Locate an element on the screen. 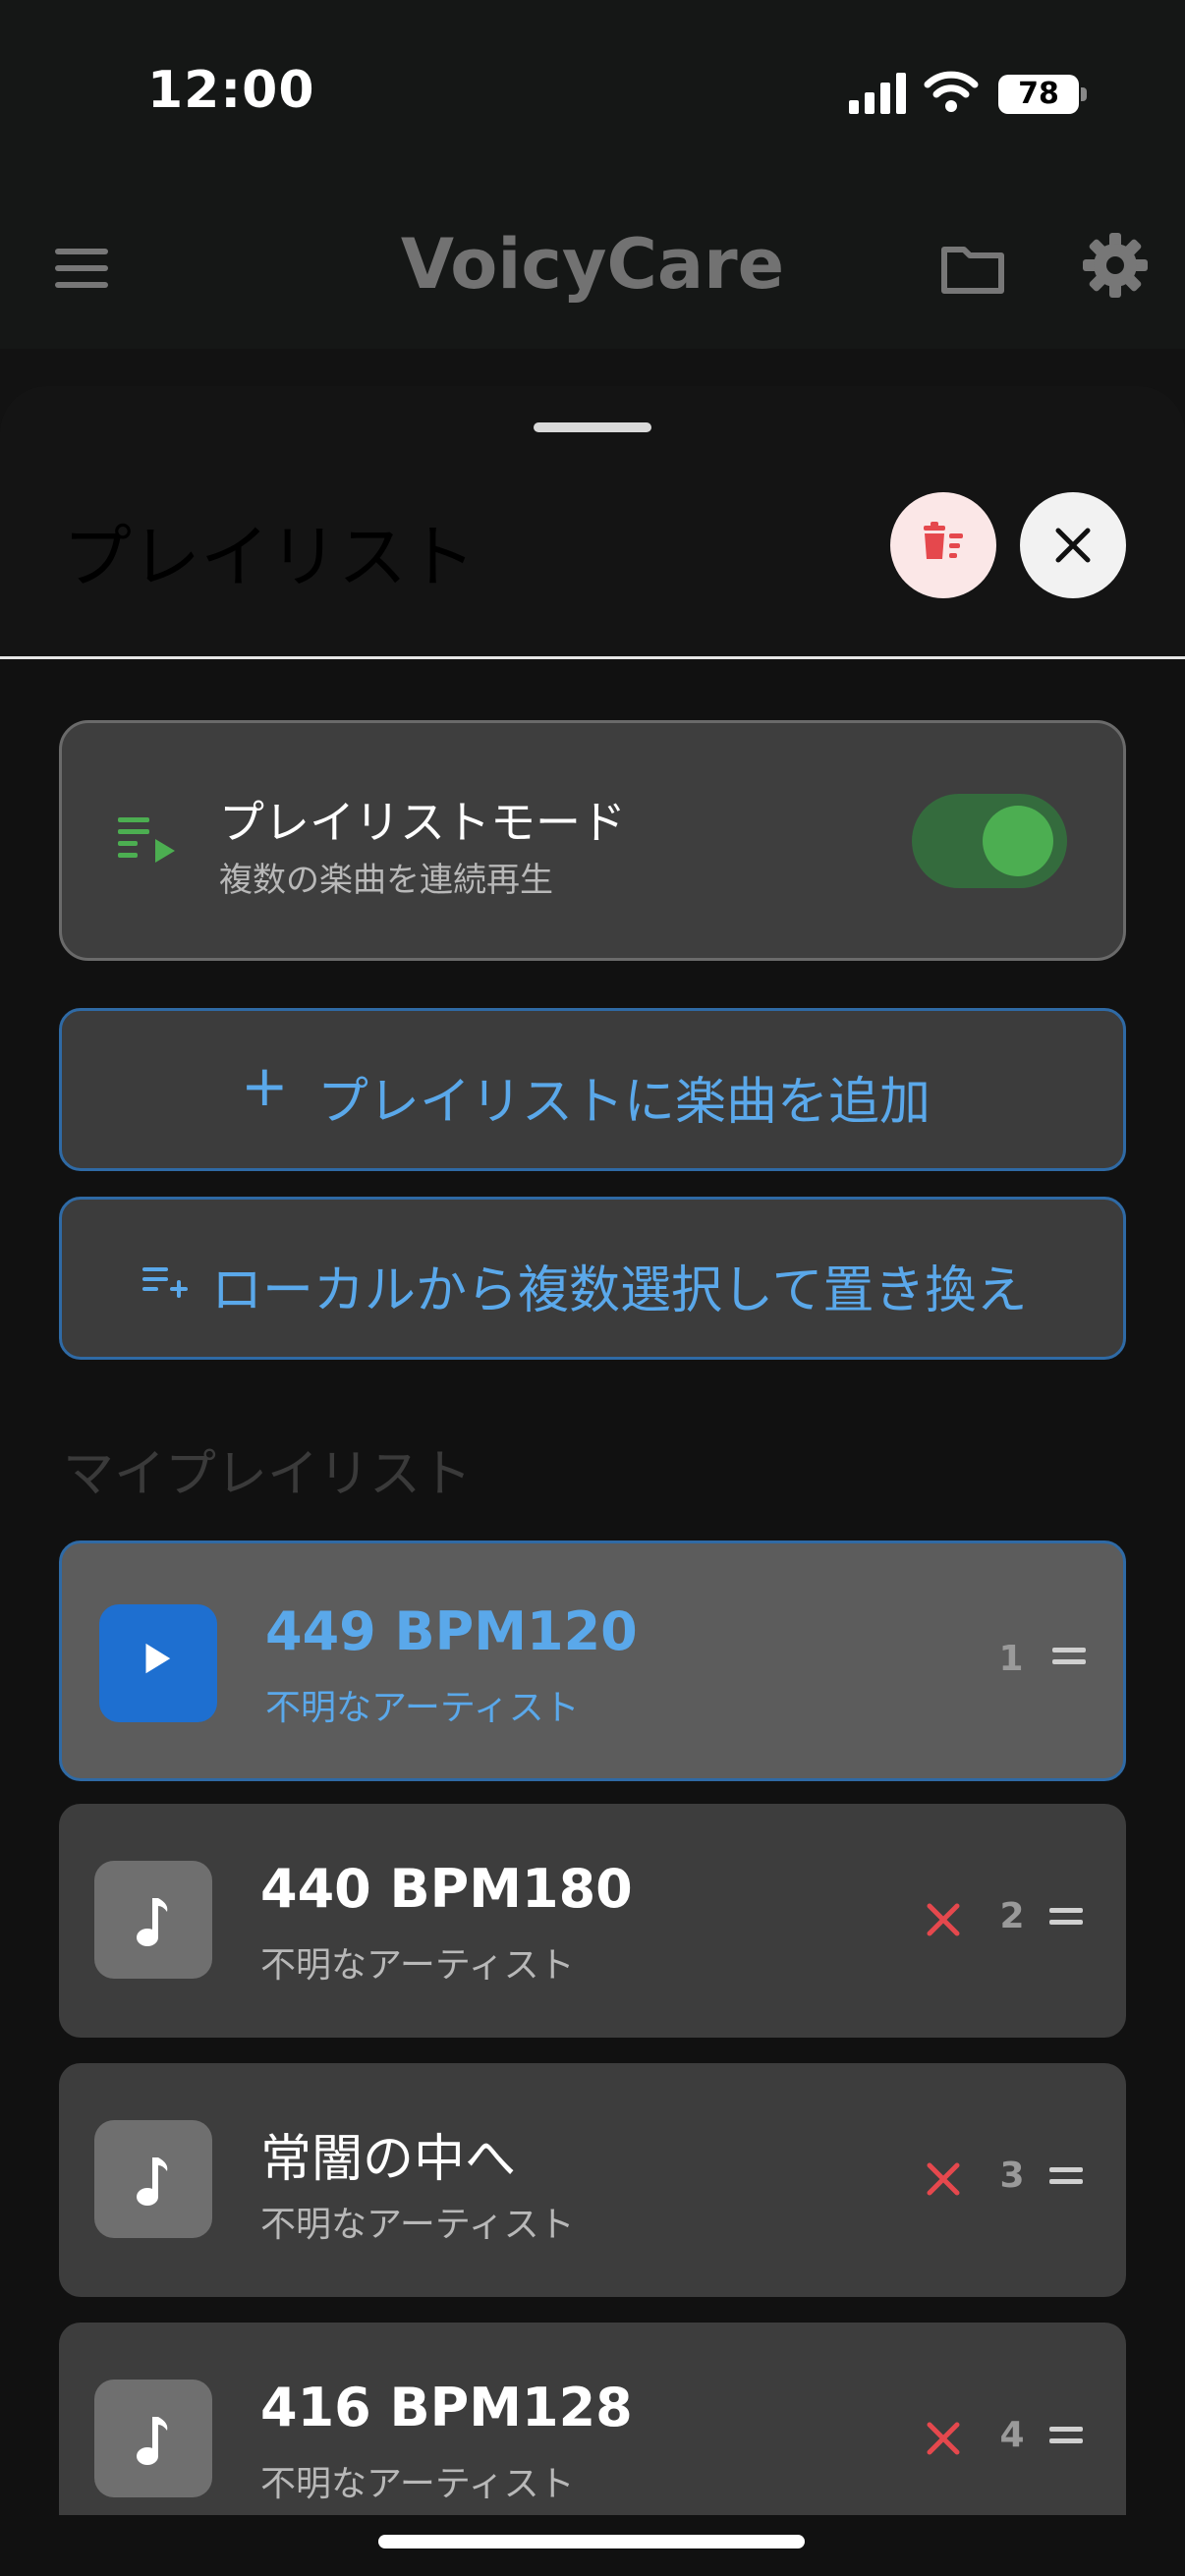 This screenshot has height=2576, width=1185. wifi-icon is located at coordinates (952, 91).